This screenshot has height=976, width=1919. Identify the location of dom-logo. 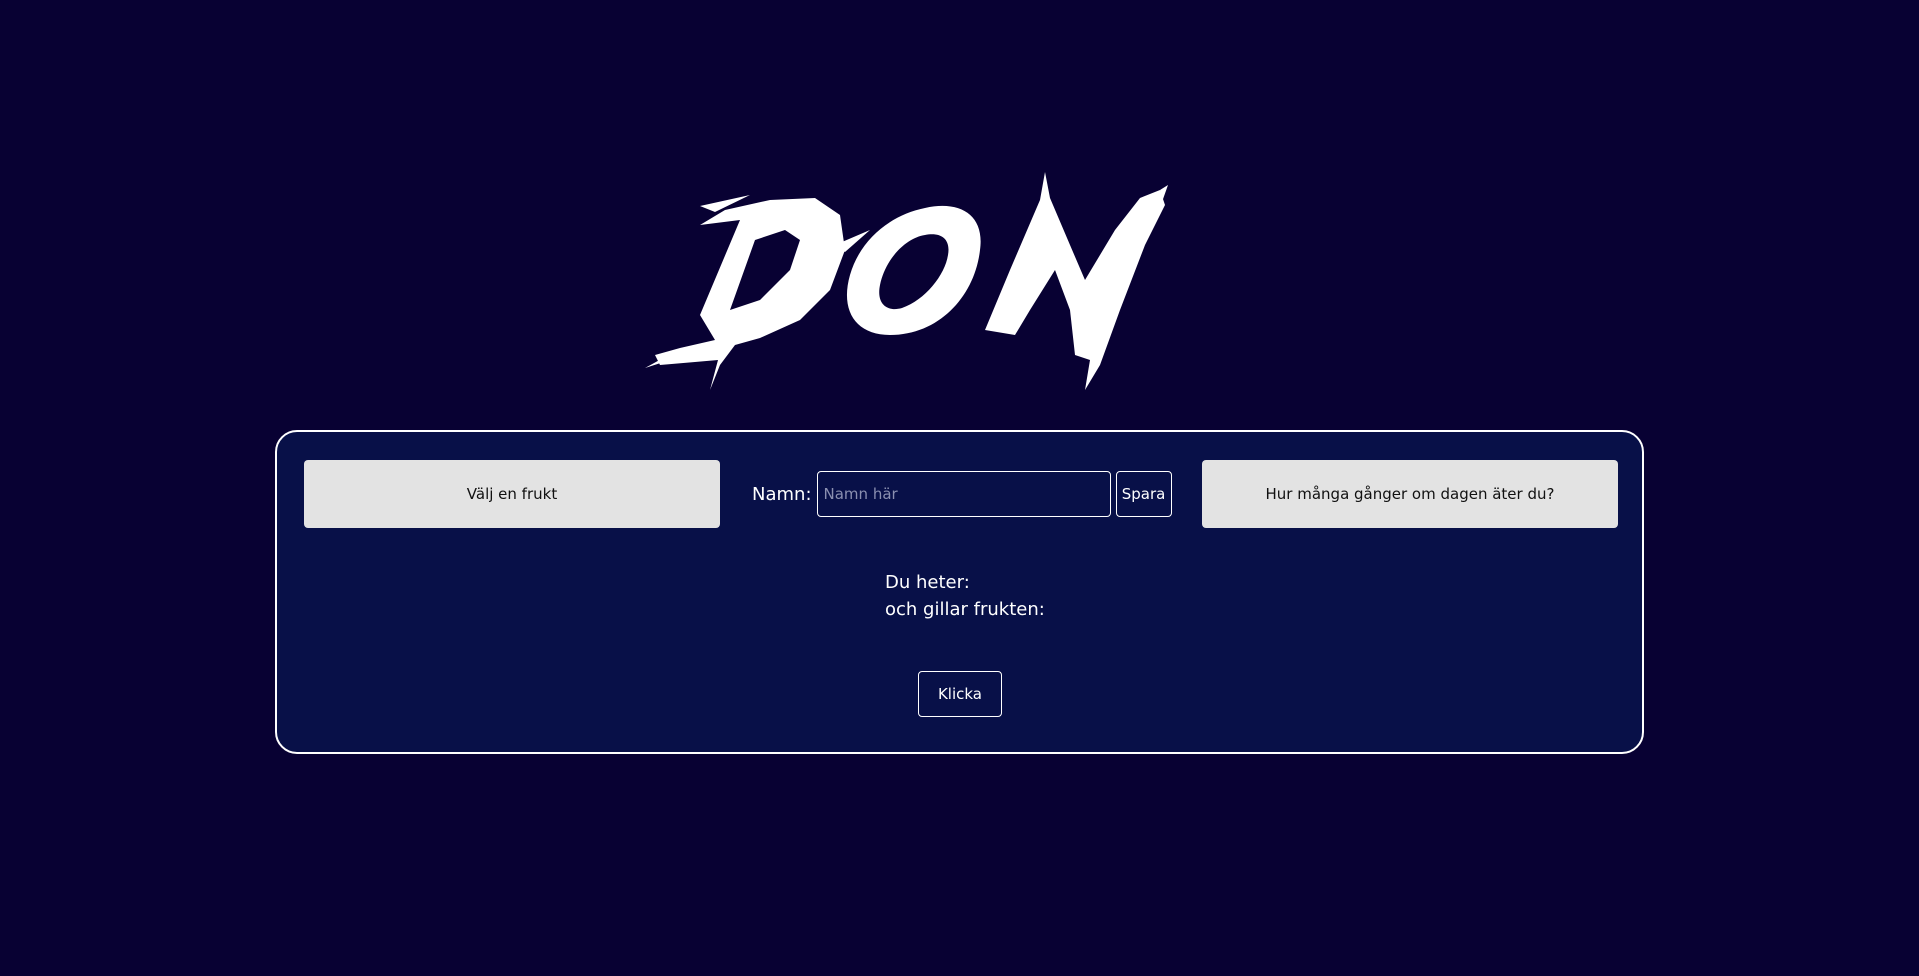
(925, 280).